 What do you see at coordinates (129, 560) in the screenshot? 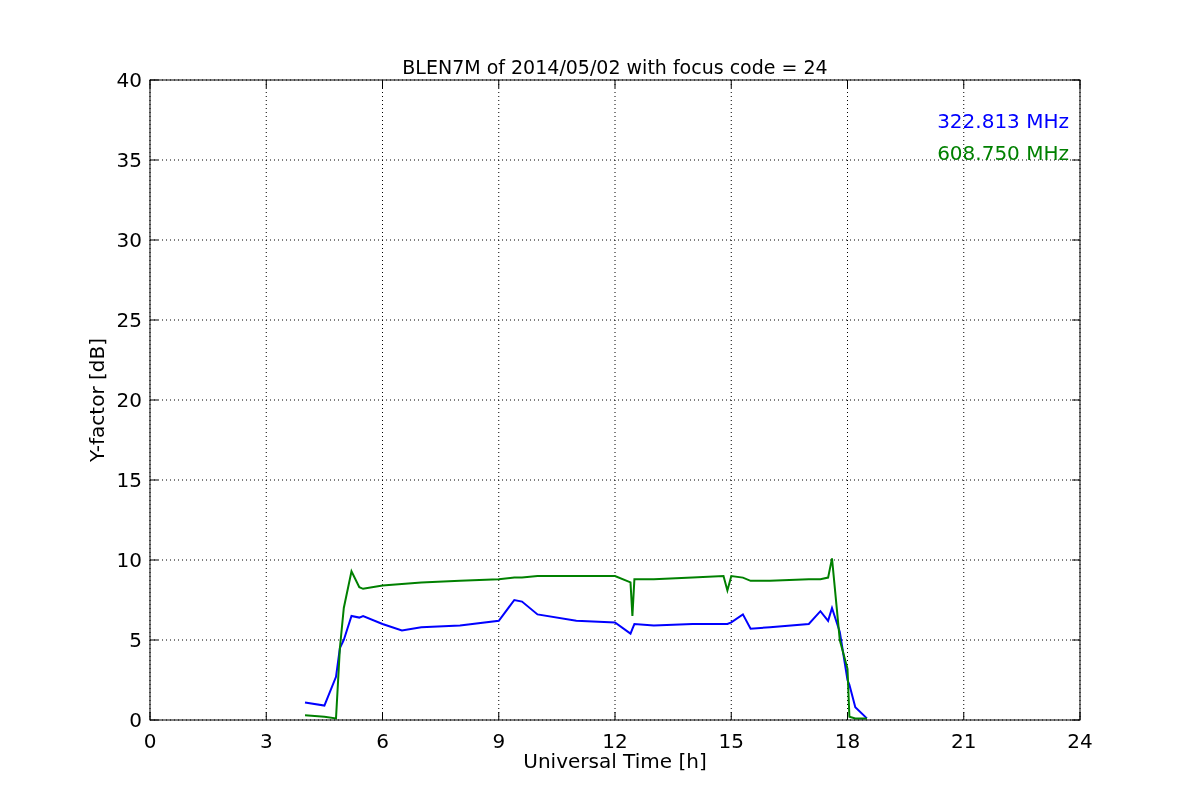
I see `y-tick-label: 10` at bounding box center [129, 560].